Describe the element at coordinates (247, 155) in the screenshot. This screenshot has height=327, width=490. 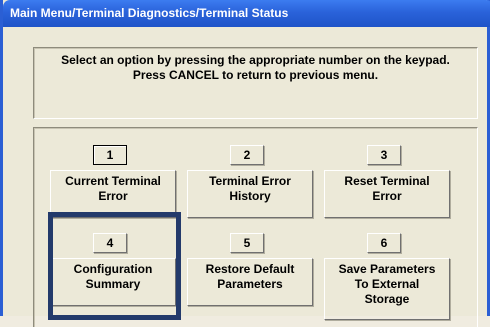
I see `option-2-number-button: 2` at that location.